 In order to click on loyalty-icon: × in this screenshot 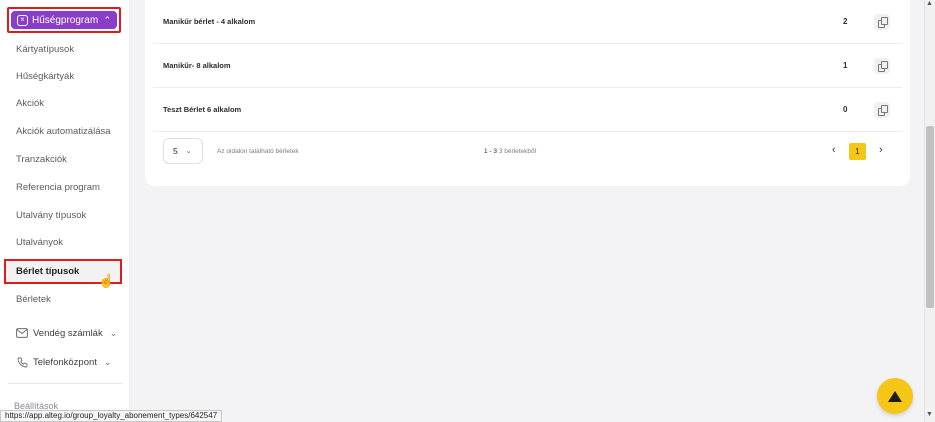, I will do `click(22, 20)`.